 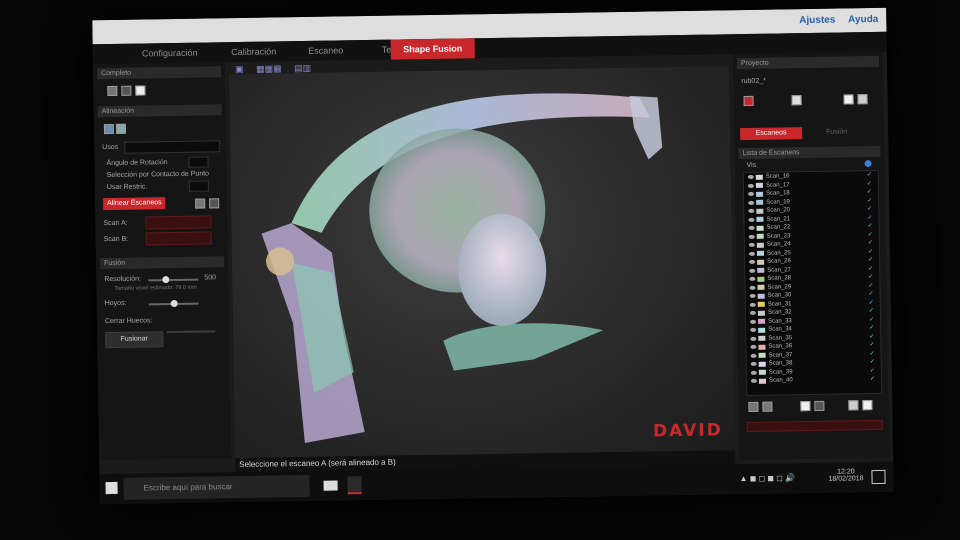 I want to click on david-app-icon, so click(x=354, y=485).